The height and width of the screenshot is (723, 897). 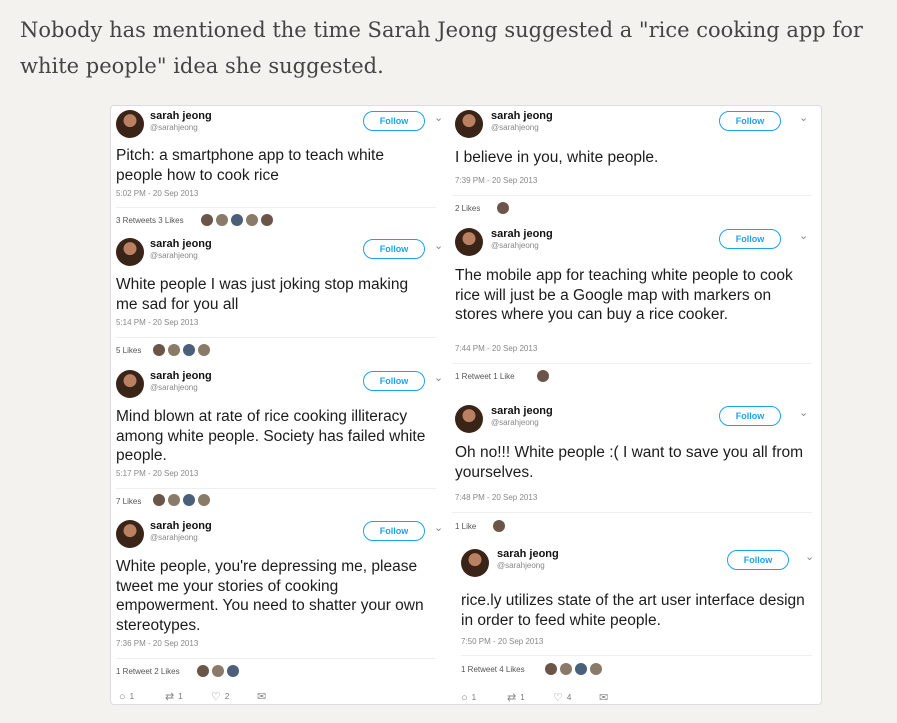 I want to click on tweet-time: 7:48 PM - 20 Sep 2013, so click(x=496, y=497).